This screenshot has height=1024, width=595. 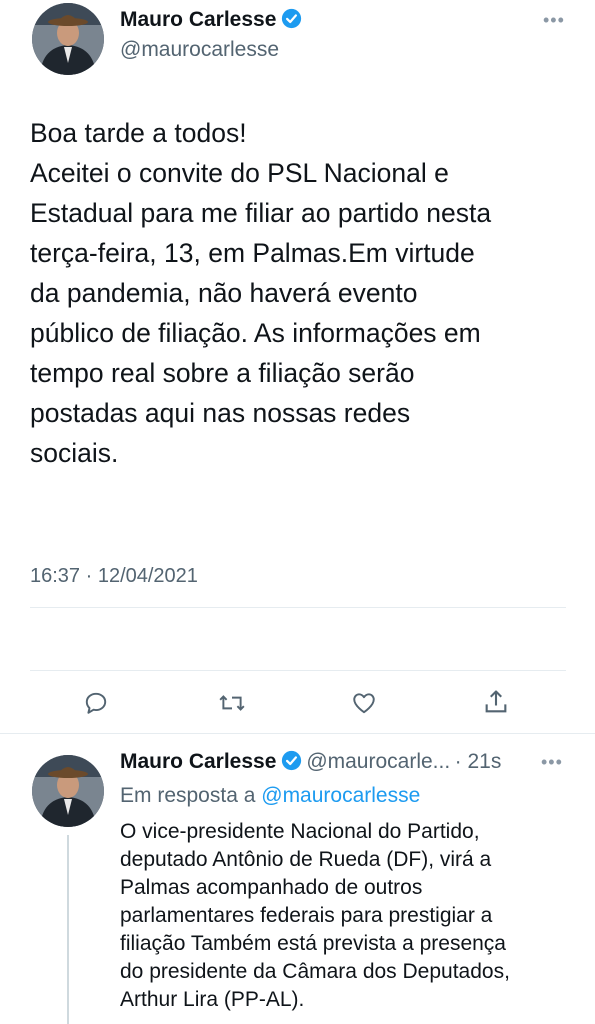 I want to click on reply-icon, so click(x=96, y=703).